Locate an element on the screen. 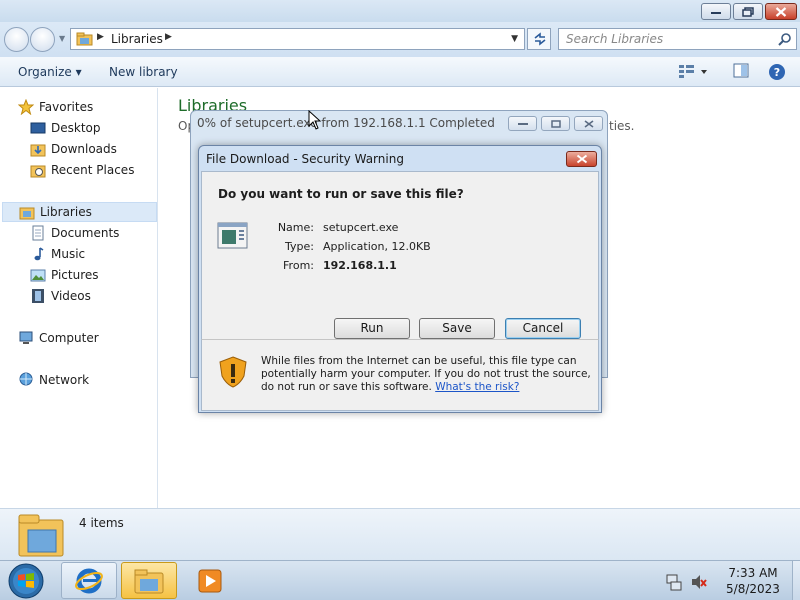 The height and width of the screenshot is (600, 800). network-tray-icon is located at coordinates (674, 582).